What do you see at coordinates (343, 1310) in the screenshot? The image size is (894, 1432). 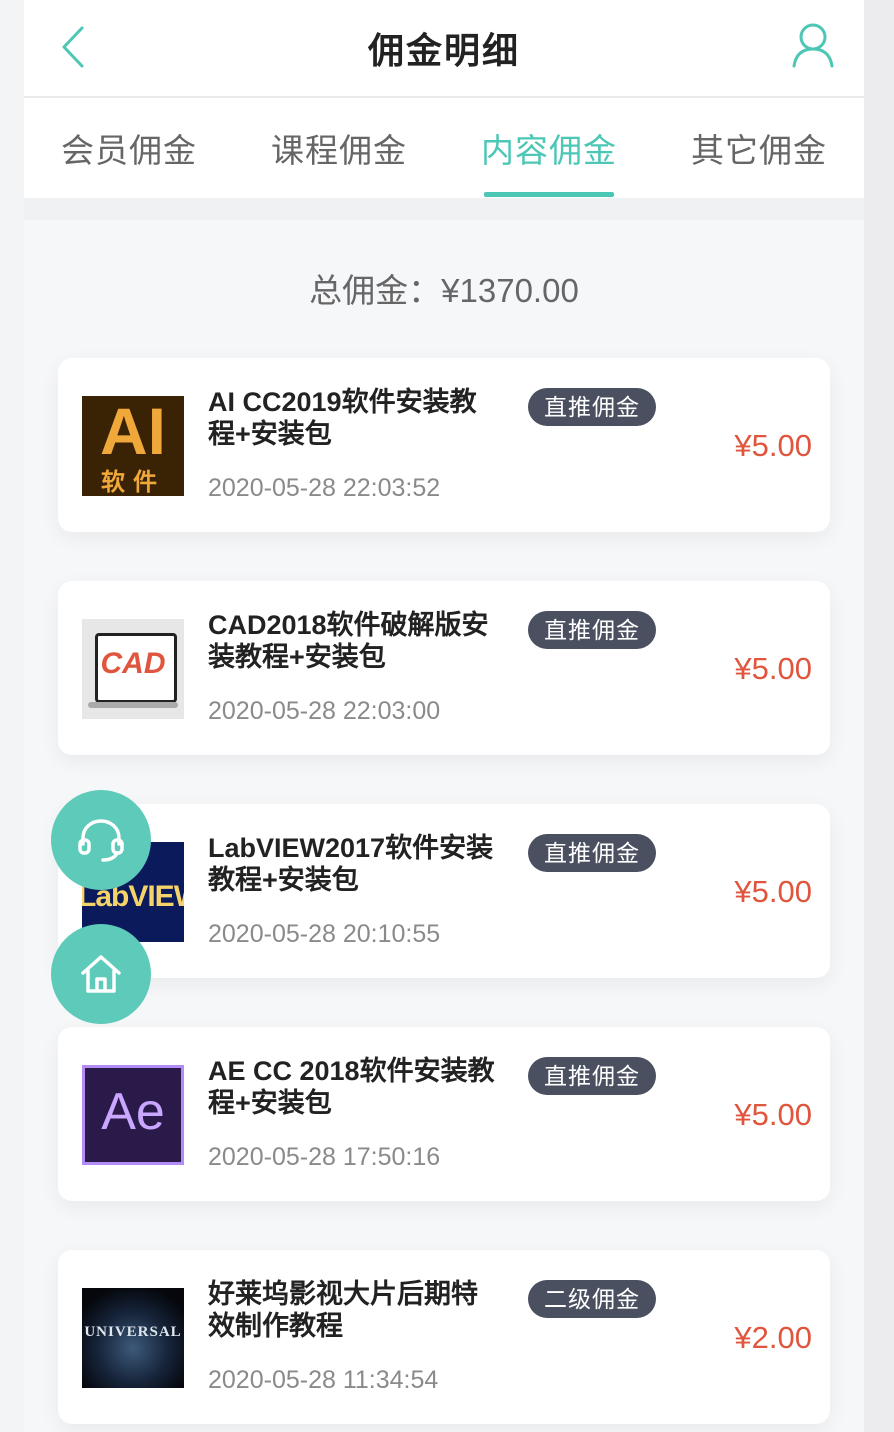 I see `item-name: 好莱坞影视大片后期特 效制作教程` at bounding box center [343, 1310].